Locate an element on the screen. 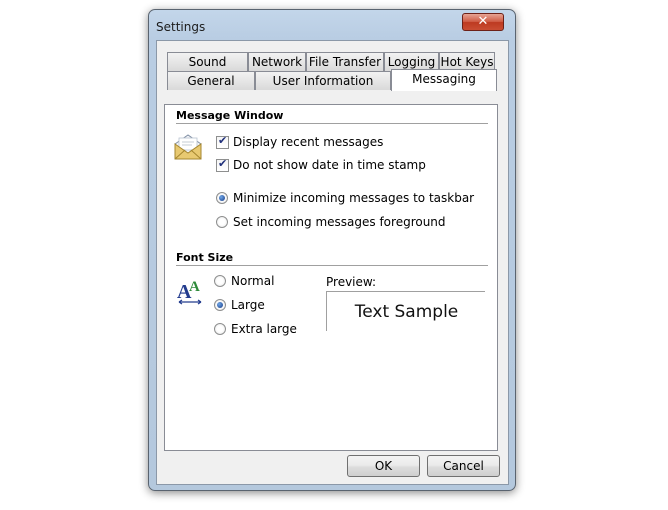  preview-box: Text Sample is located at coordinates (405, 311).